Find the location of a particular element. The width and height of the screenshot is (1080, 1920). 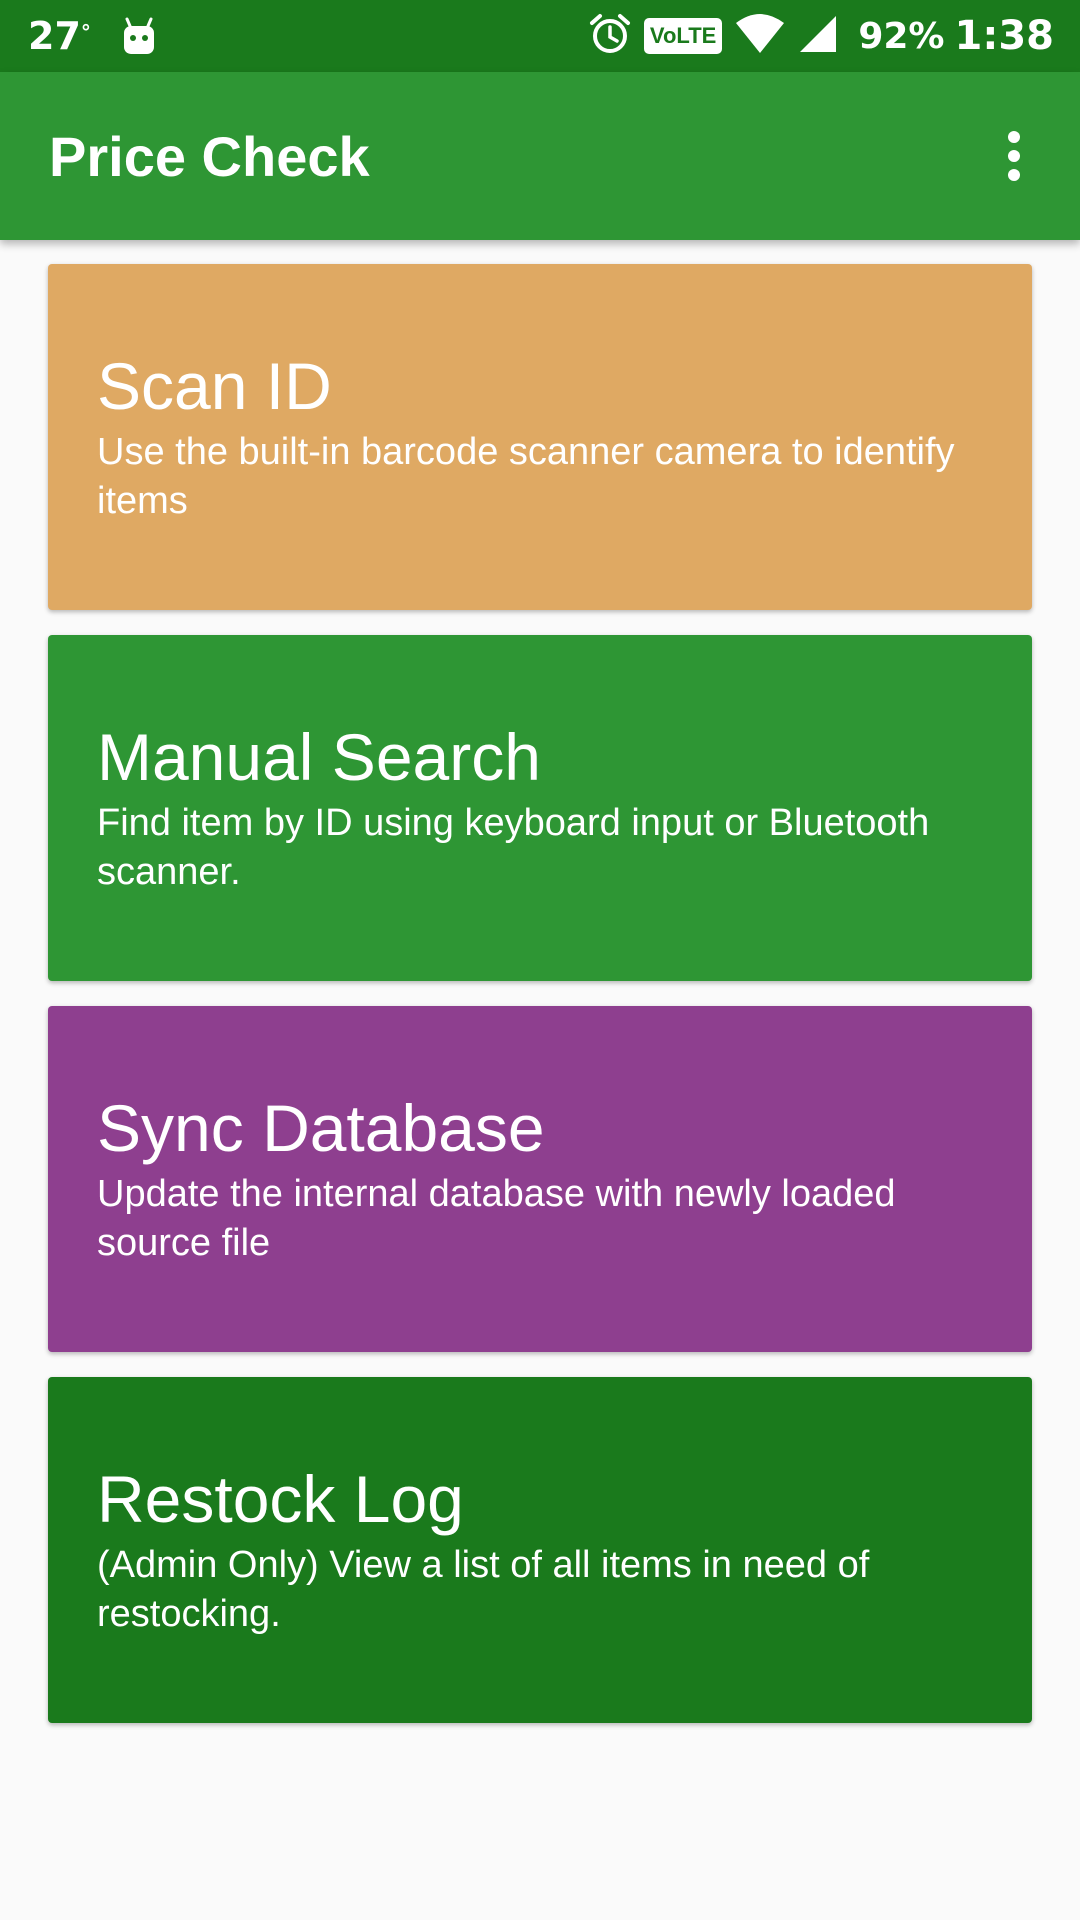

app-bar: Price Check is located at coordinates (540, 156).